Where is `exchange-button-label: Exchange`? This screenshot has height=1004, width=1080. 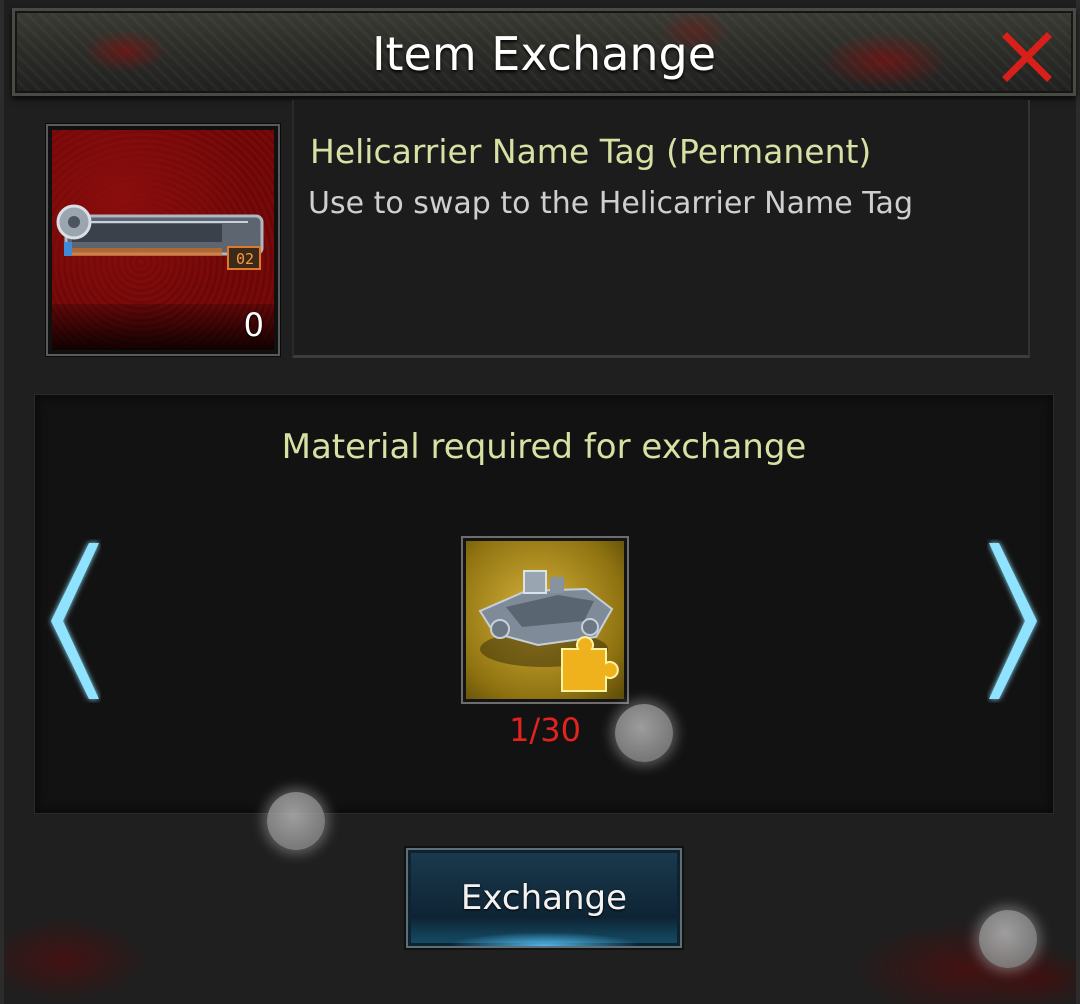
exchange-button-label: Exchange is located at coordinates (544, 898).